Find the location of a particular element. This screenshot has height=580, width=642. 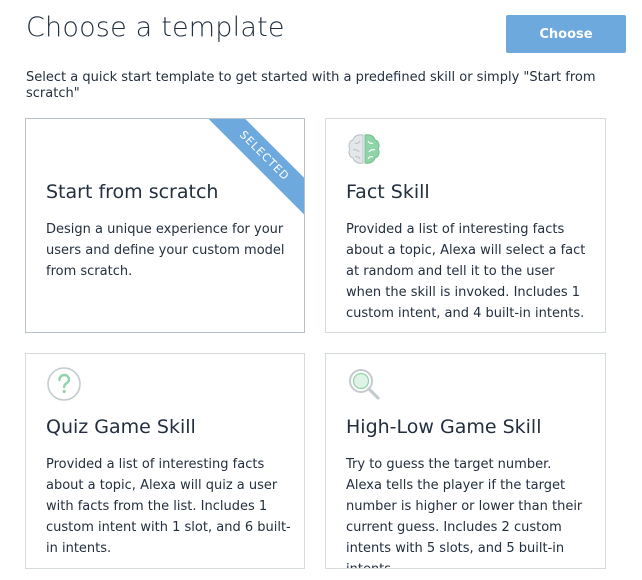

template-title: Fact Skill is located at coordinates (388, 192).